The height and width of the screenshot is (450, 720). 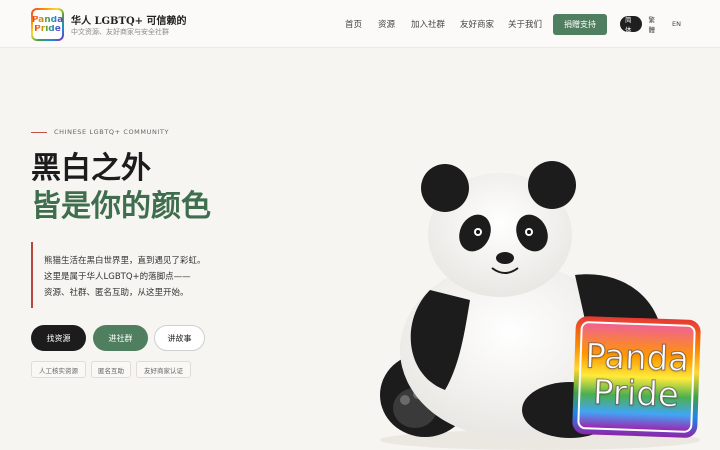 What do you see at coordinates (125, 261) in the screenshot?
I see `description-line1: 熊猫生活在黑白世界里，直到遇见了彩虹。` at bounding box center [125, 261].